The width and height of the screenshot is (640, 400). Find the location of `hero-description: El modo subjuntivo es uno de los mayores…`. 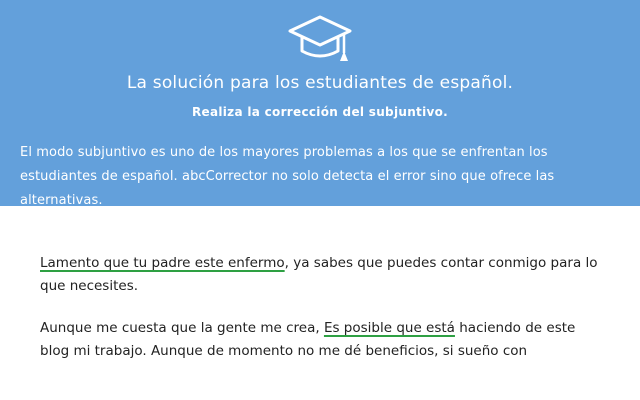

hero-description: El modo subjuntivo es uno de los mayores… is located at coordinates (287, 176).